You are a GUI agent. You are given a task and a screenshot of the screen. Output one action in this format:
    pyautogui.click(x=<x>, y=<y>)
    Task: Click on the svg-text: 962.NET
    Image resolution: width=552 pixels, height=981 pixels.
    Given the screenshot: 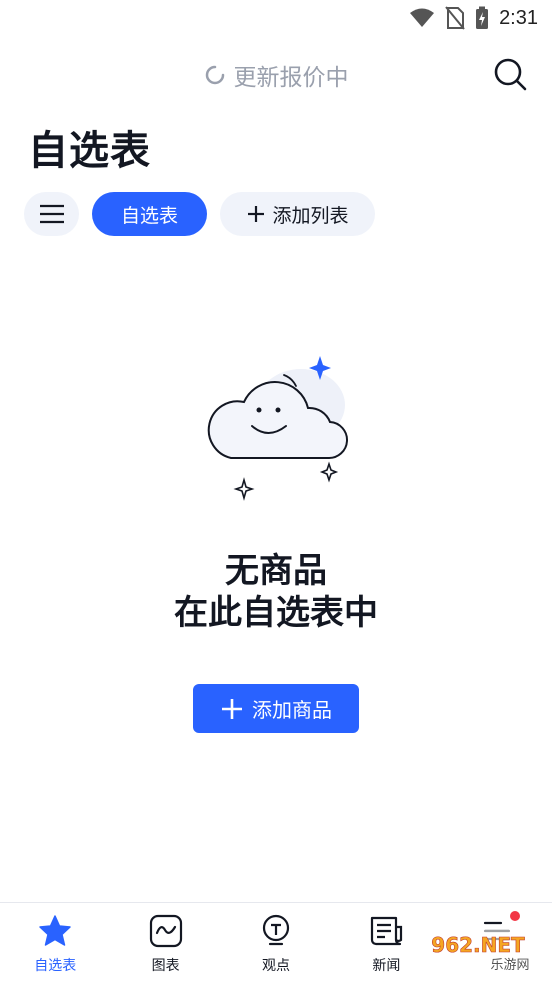 What is the action you would take?
    pyautogui.click(x=478, y=945)
    